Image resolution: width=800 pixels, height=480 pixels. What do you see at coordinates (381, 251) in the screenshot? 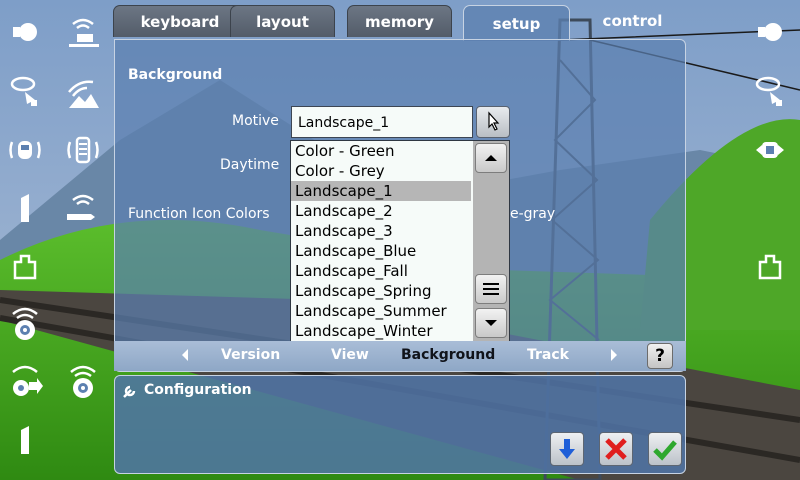
I see `dropdown-option: Landscape_Blue` at bounding box center [381, 251].